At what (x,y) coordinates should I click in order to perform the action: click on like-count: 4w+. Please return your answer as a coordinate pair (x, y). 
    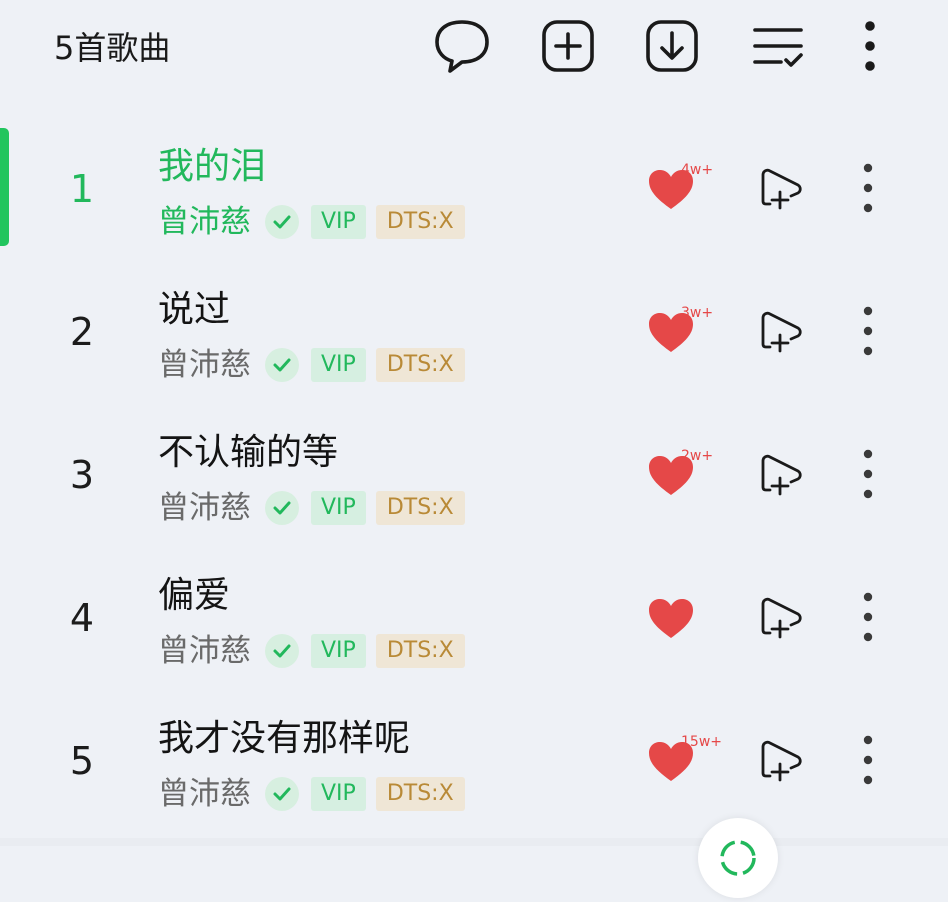
    Looking at the image, I should click on (697, 170).